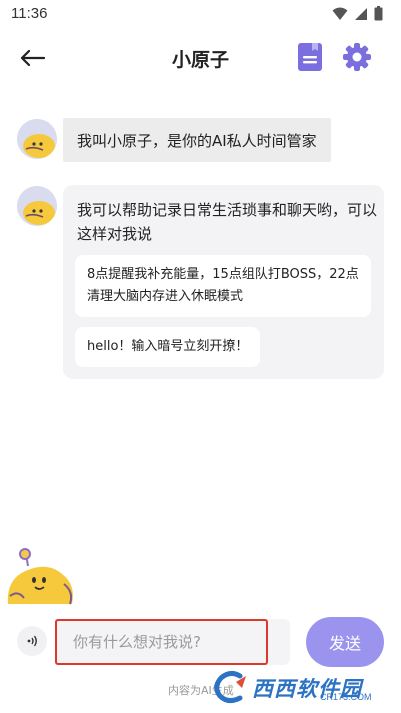  What do you see at coordinates (345, 642) in the screenshot?
I see `send-button: 发送` at bounding box center [345, 642].